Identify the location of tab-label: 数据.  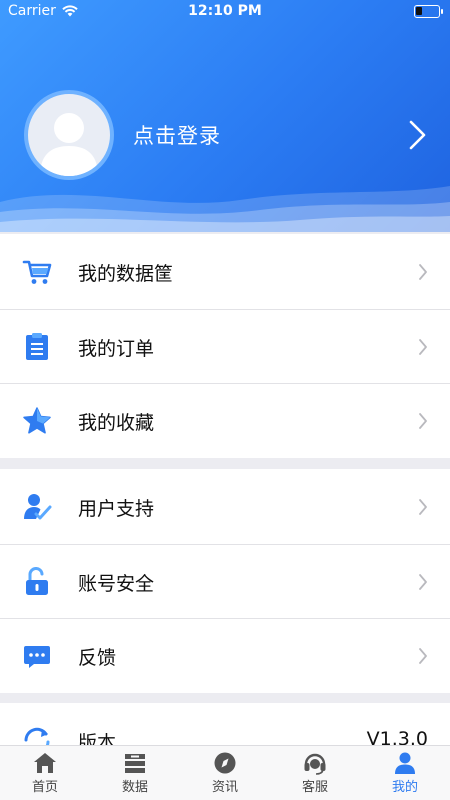
(134, 787).